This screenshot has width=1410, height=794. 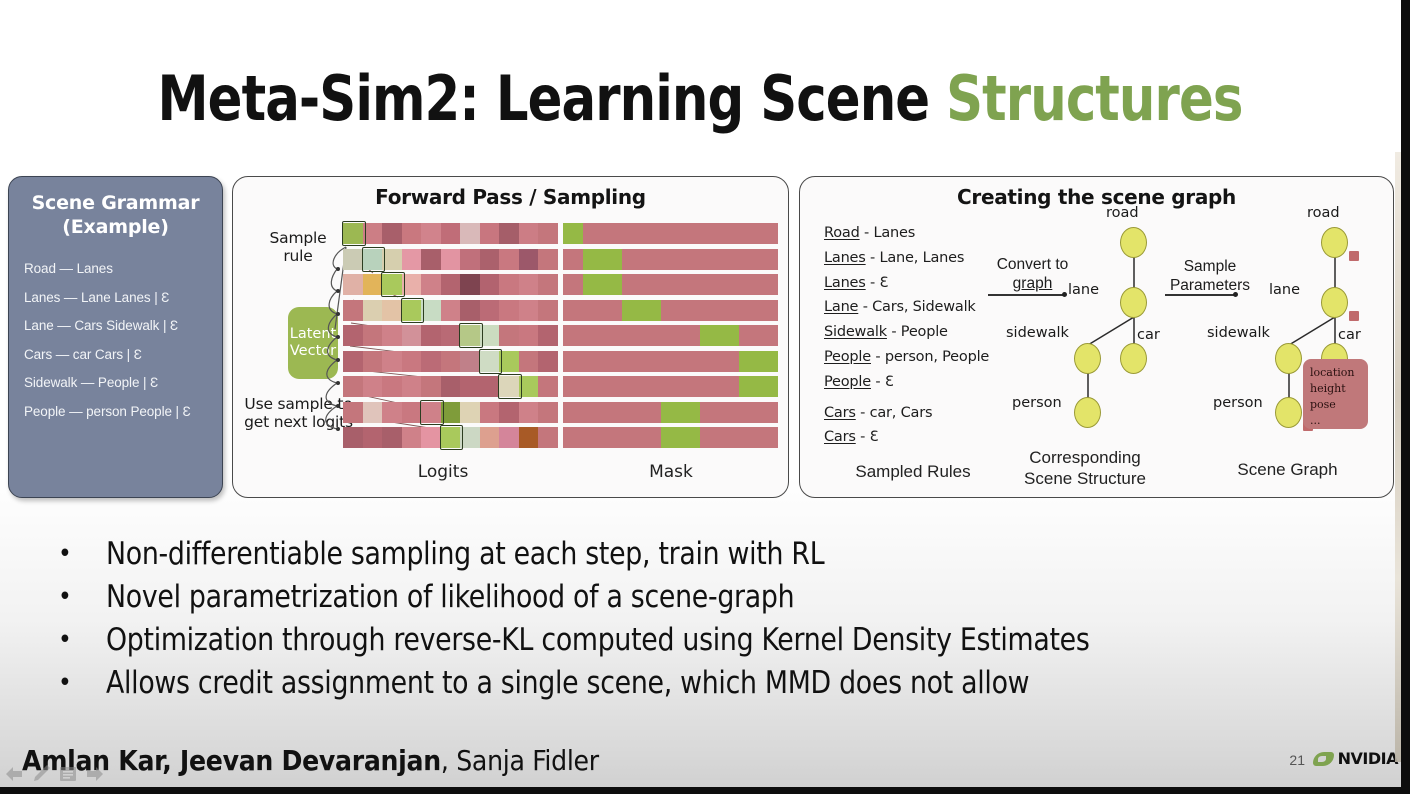 I want to click on pen-annotate-icon, so click(x=41, y=774).